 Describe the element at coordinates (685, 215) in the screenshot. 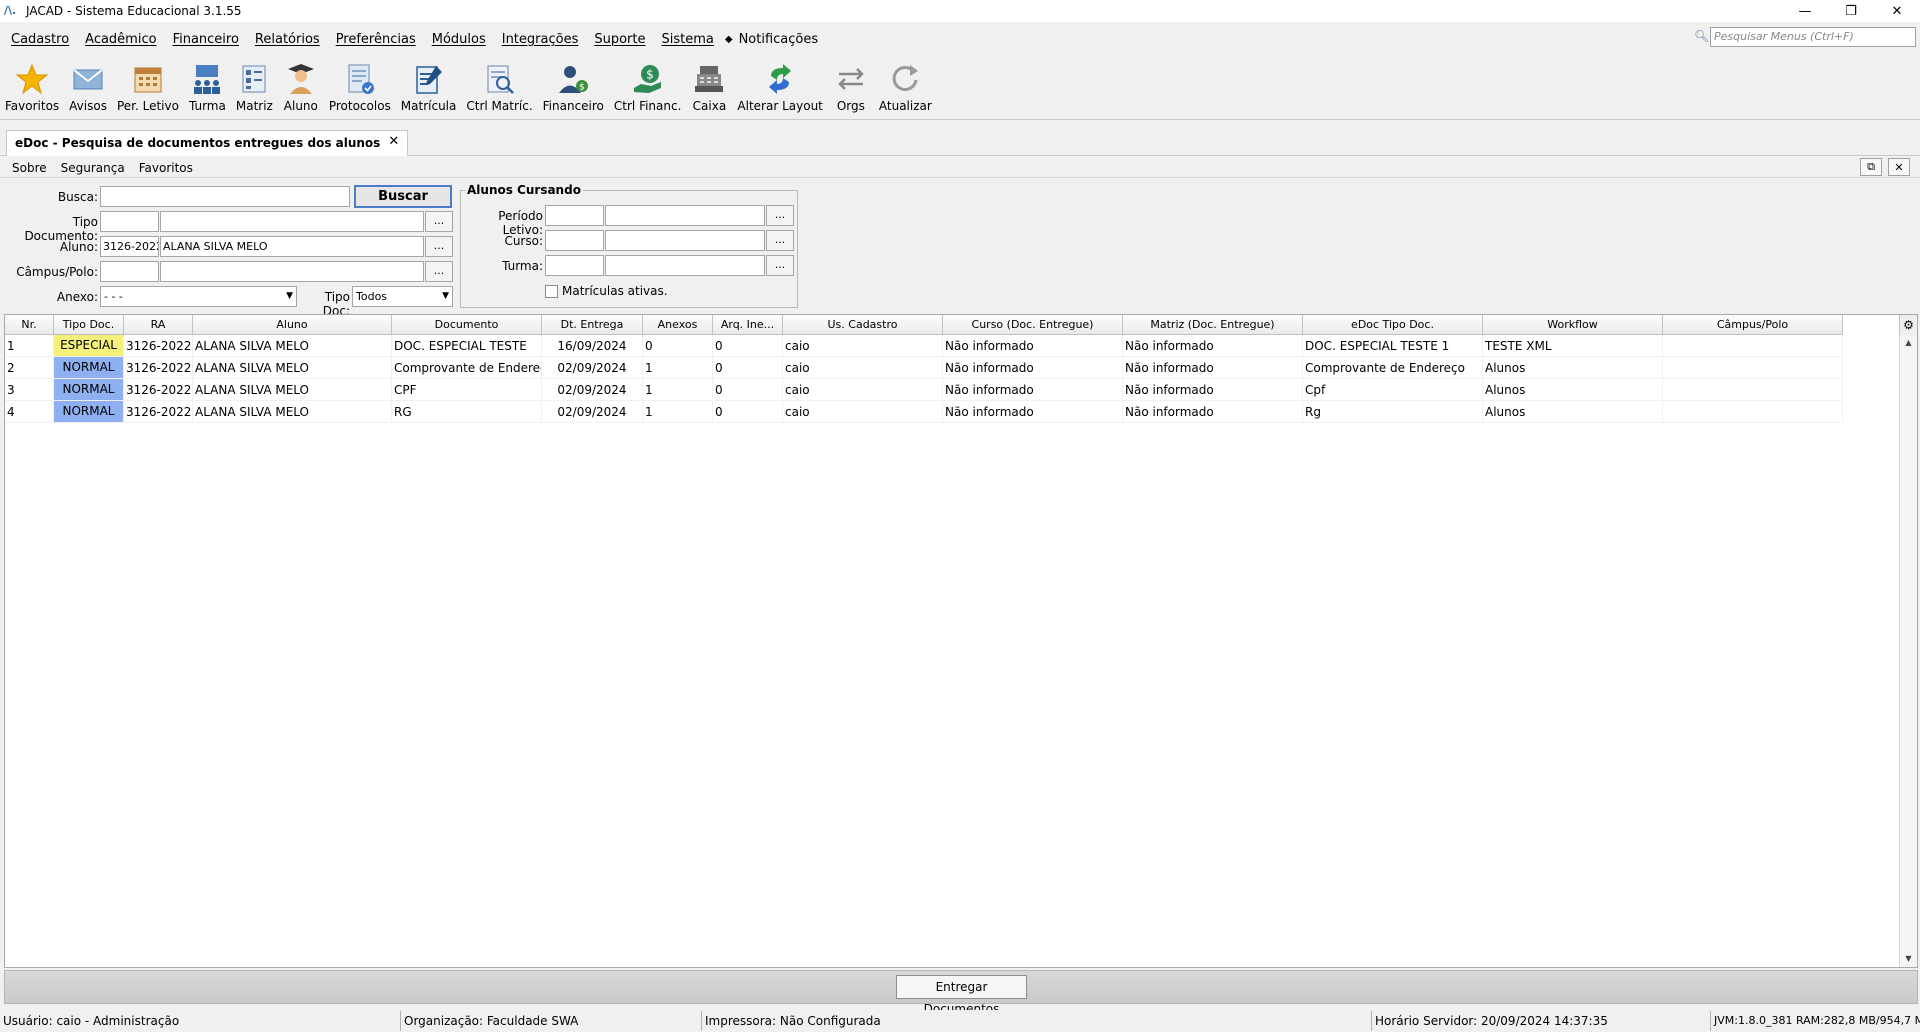

I see `periodo-letivo-name-input` at that location.